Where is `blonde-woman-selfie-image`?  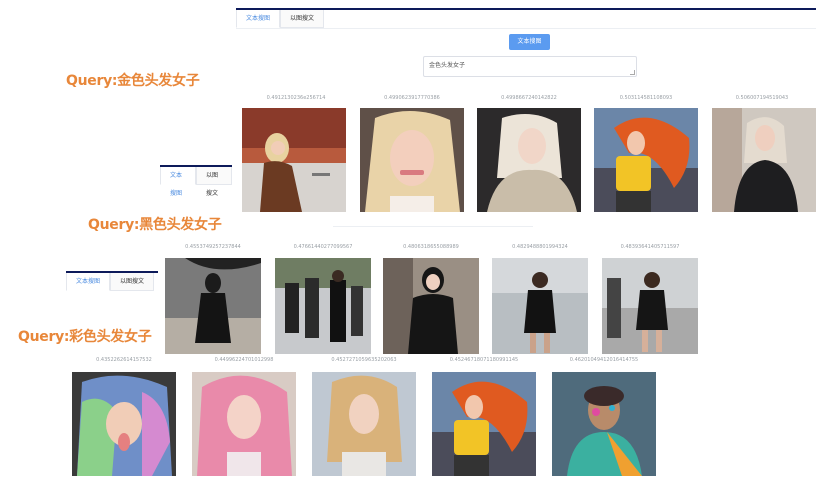 blonde-woman-selfie-image is located at coordinates (412, 160).